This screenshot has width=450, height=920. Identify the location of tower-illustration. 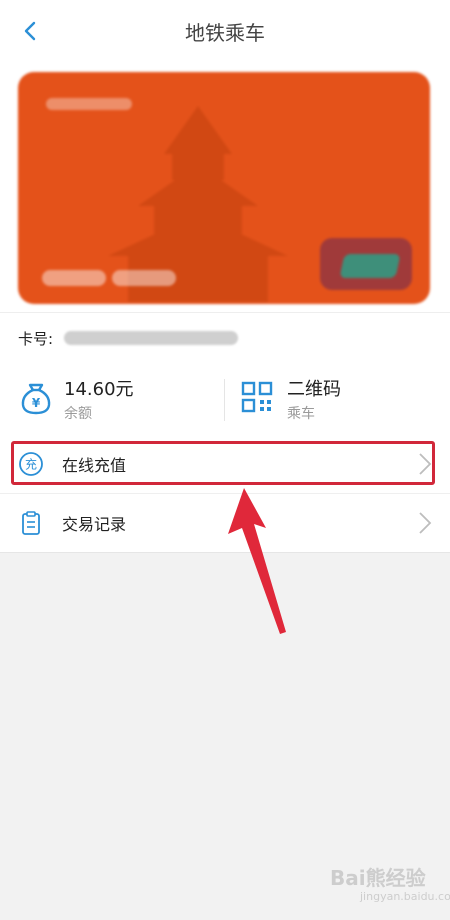
(198, 204).